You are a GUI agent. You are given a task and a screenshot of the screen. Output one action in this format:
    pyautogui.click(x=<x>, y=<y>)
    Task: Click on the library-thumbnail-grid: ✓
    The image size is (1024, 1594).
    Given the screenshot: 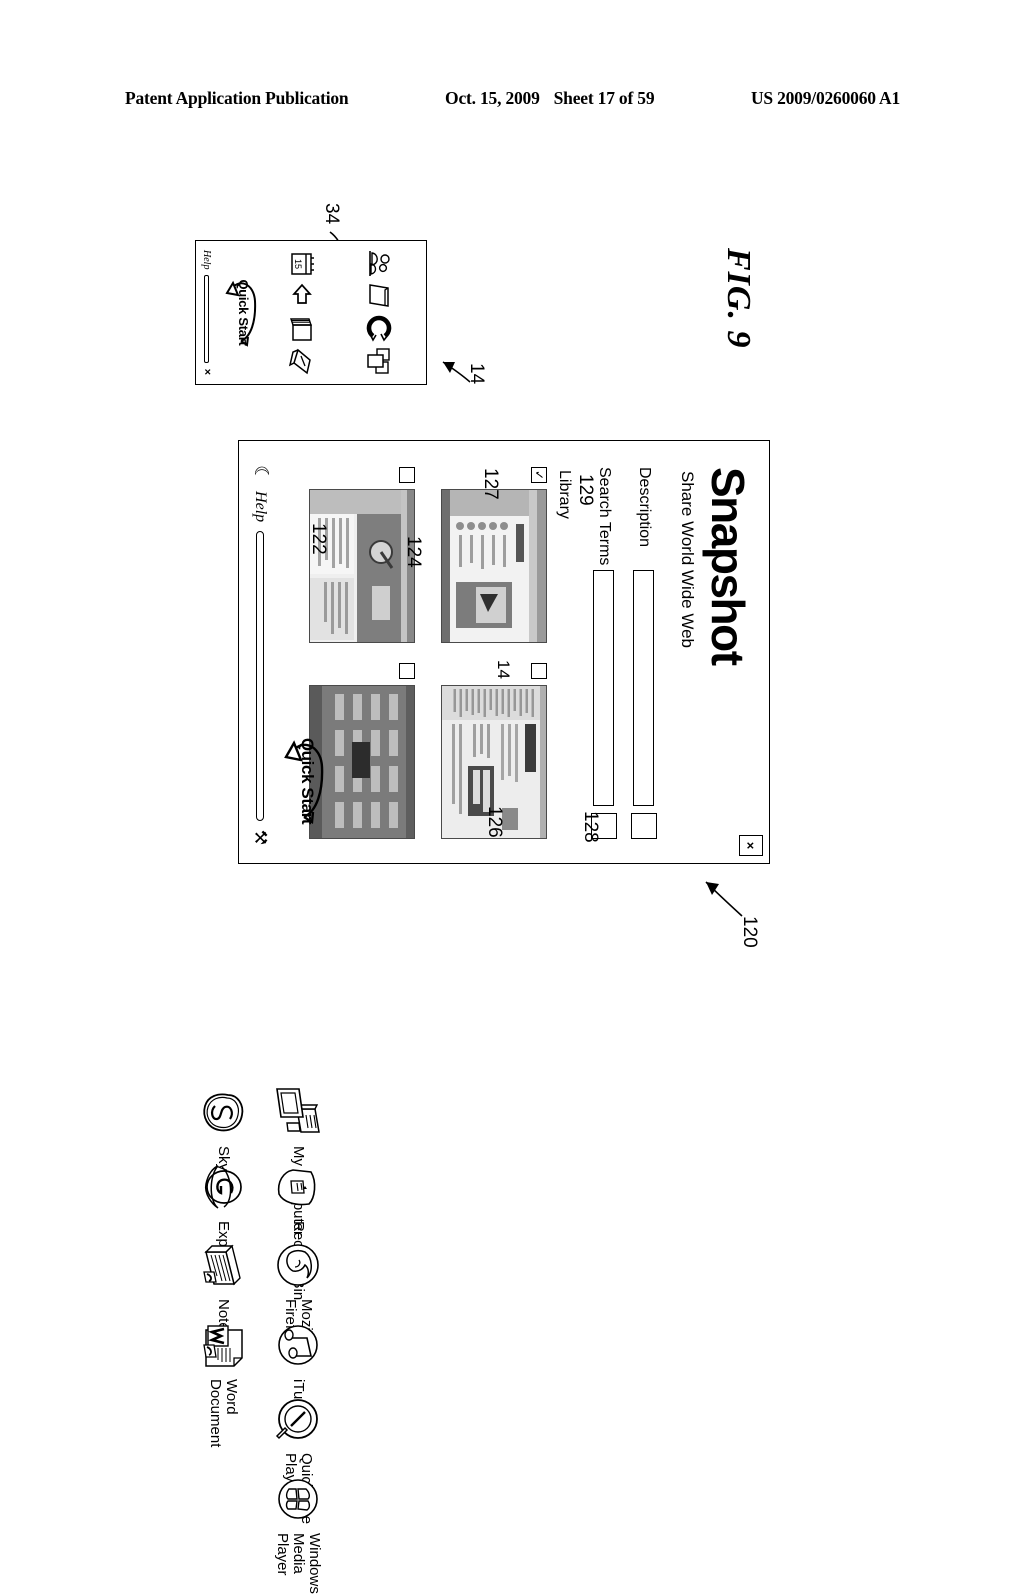 What is the action you would take?
    pyautogui.click(x=422, y=653)
    